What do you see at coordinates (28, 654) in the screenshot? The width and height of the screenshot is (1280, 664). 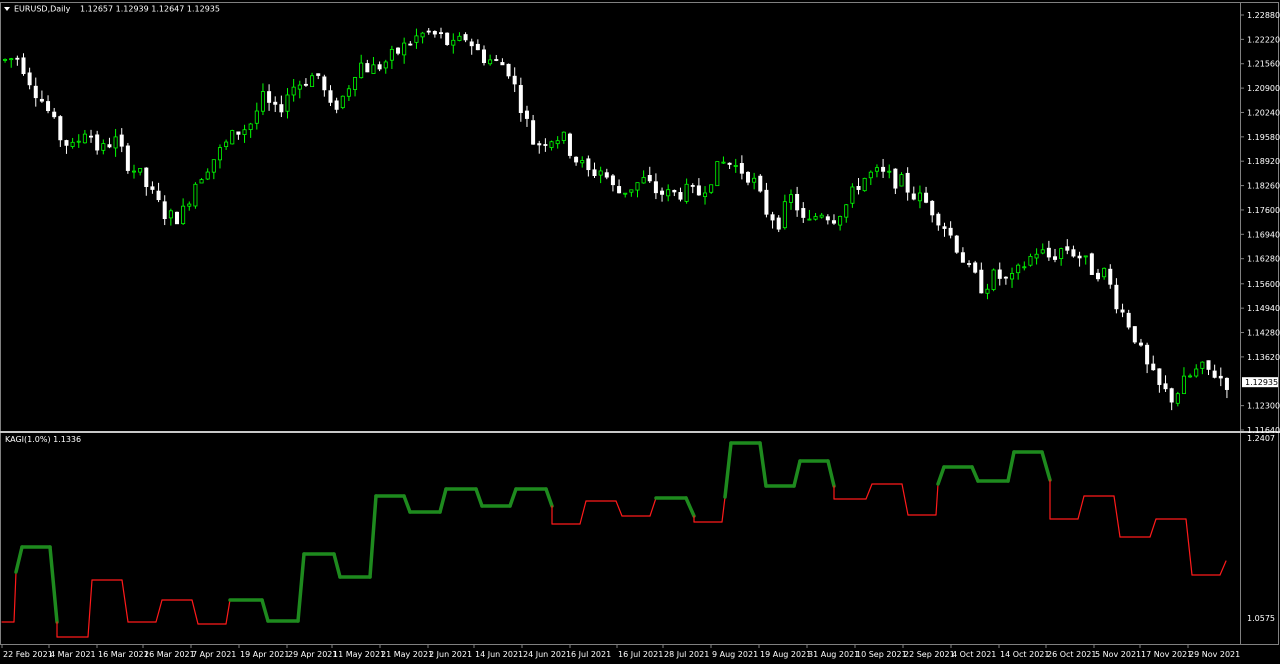 I see `time-tick-label: 22 Feb 2021` at bounding box center [28, 654].